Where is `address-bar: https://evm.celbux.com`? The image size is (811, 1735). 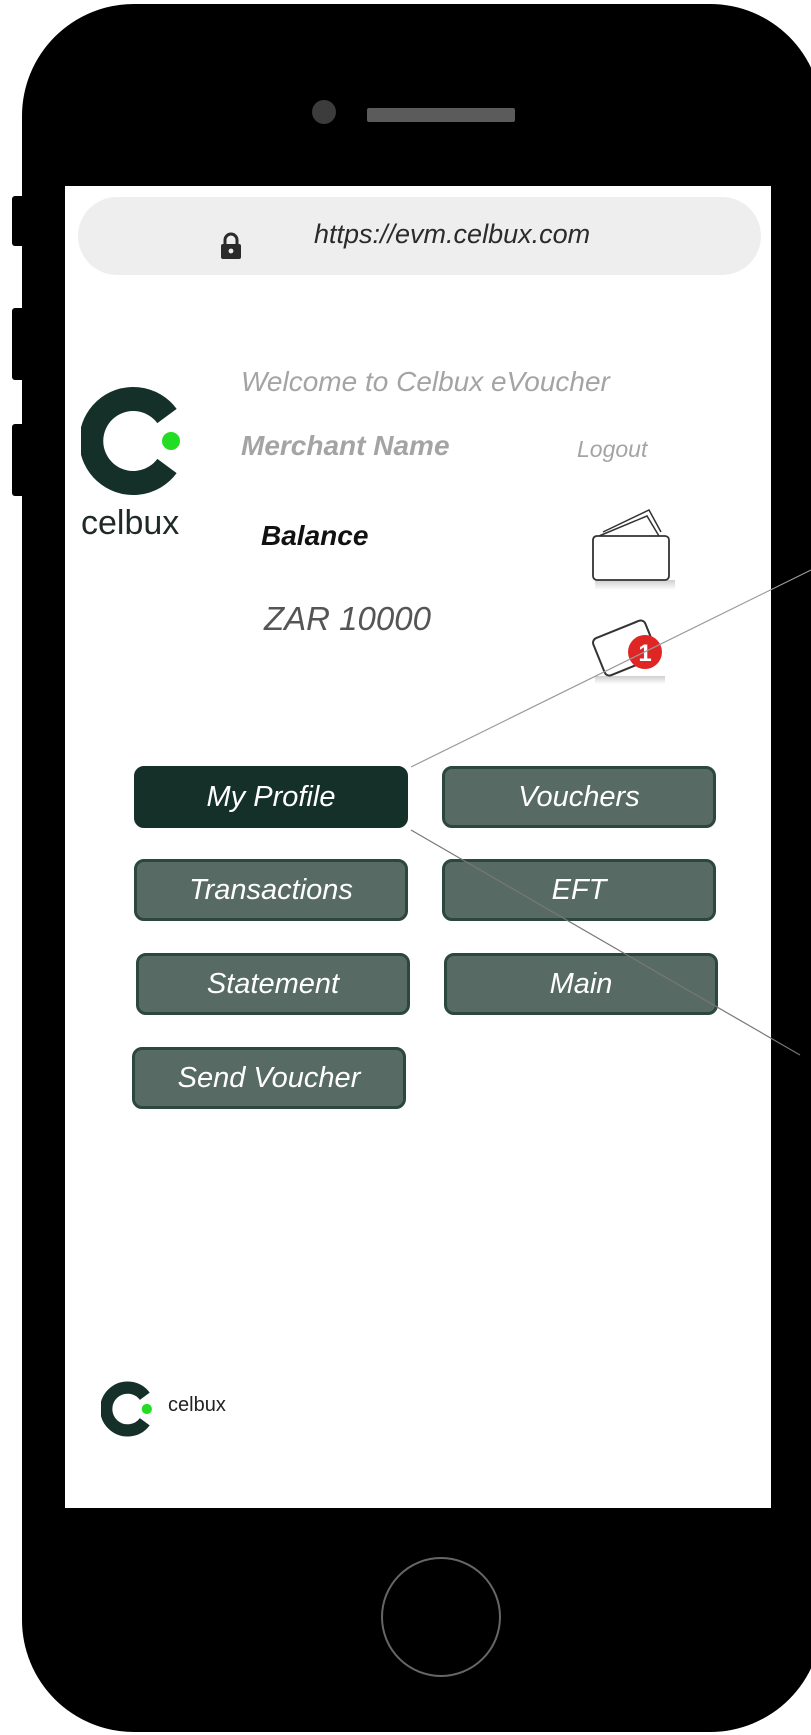 address-bar: https://evm.celbux.com is located at coordinates (419, 236).